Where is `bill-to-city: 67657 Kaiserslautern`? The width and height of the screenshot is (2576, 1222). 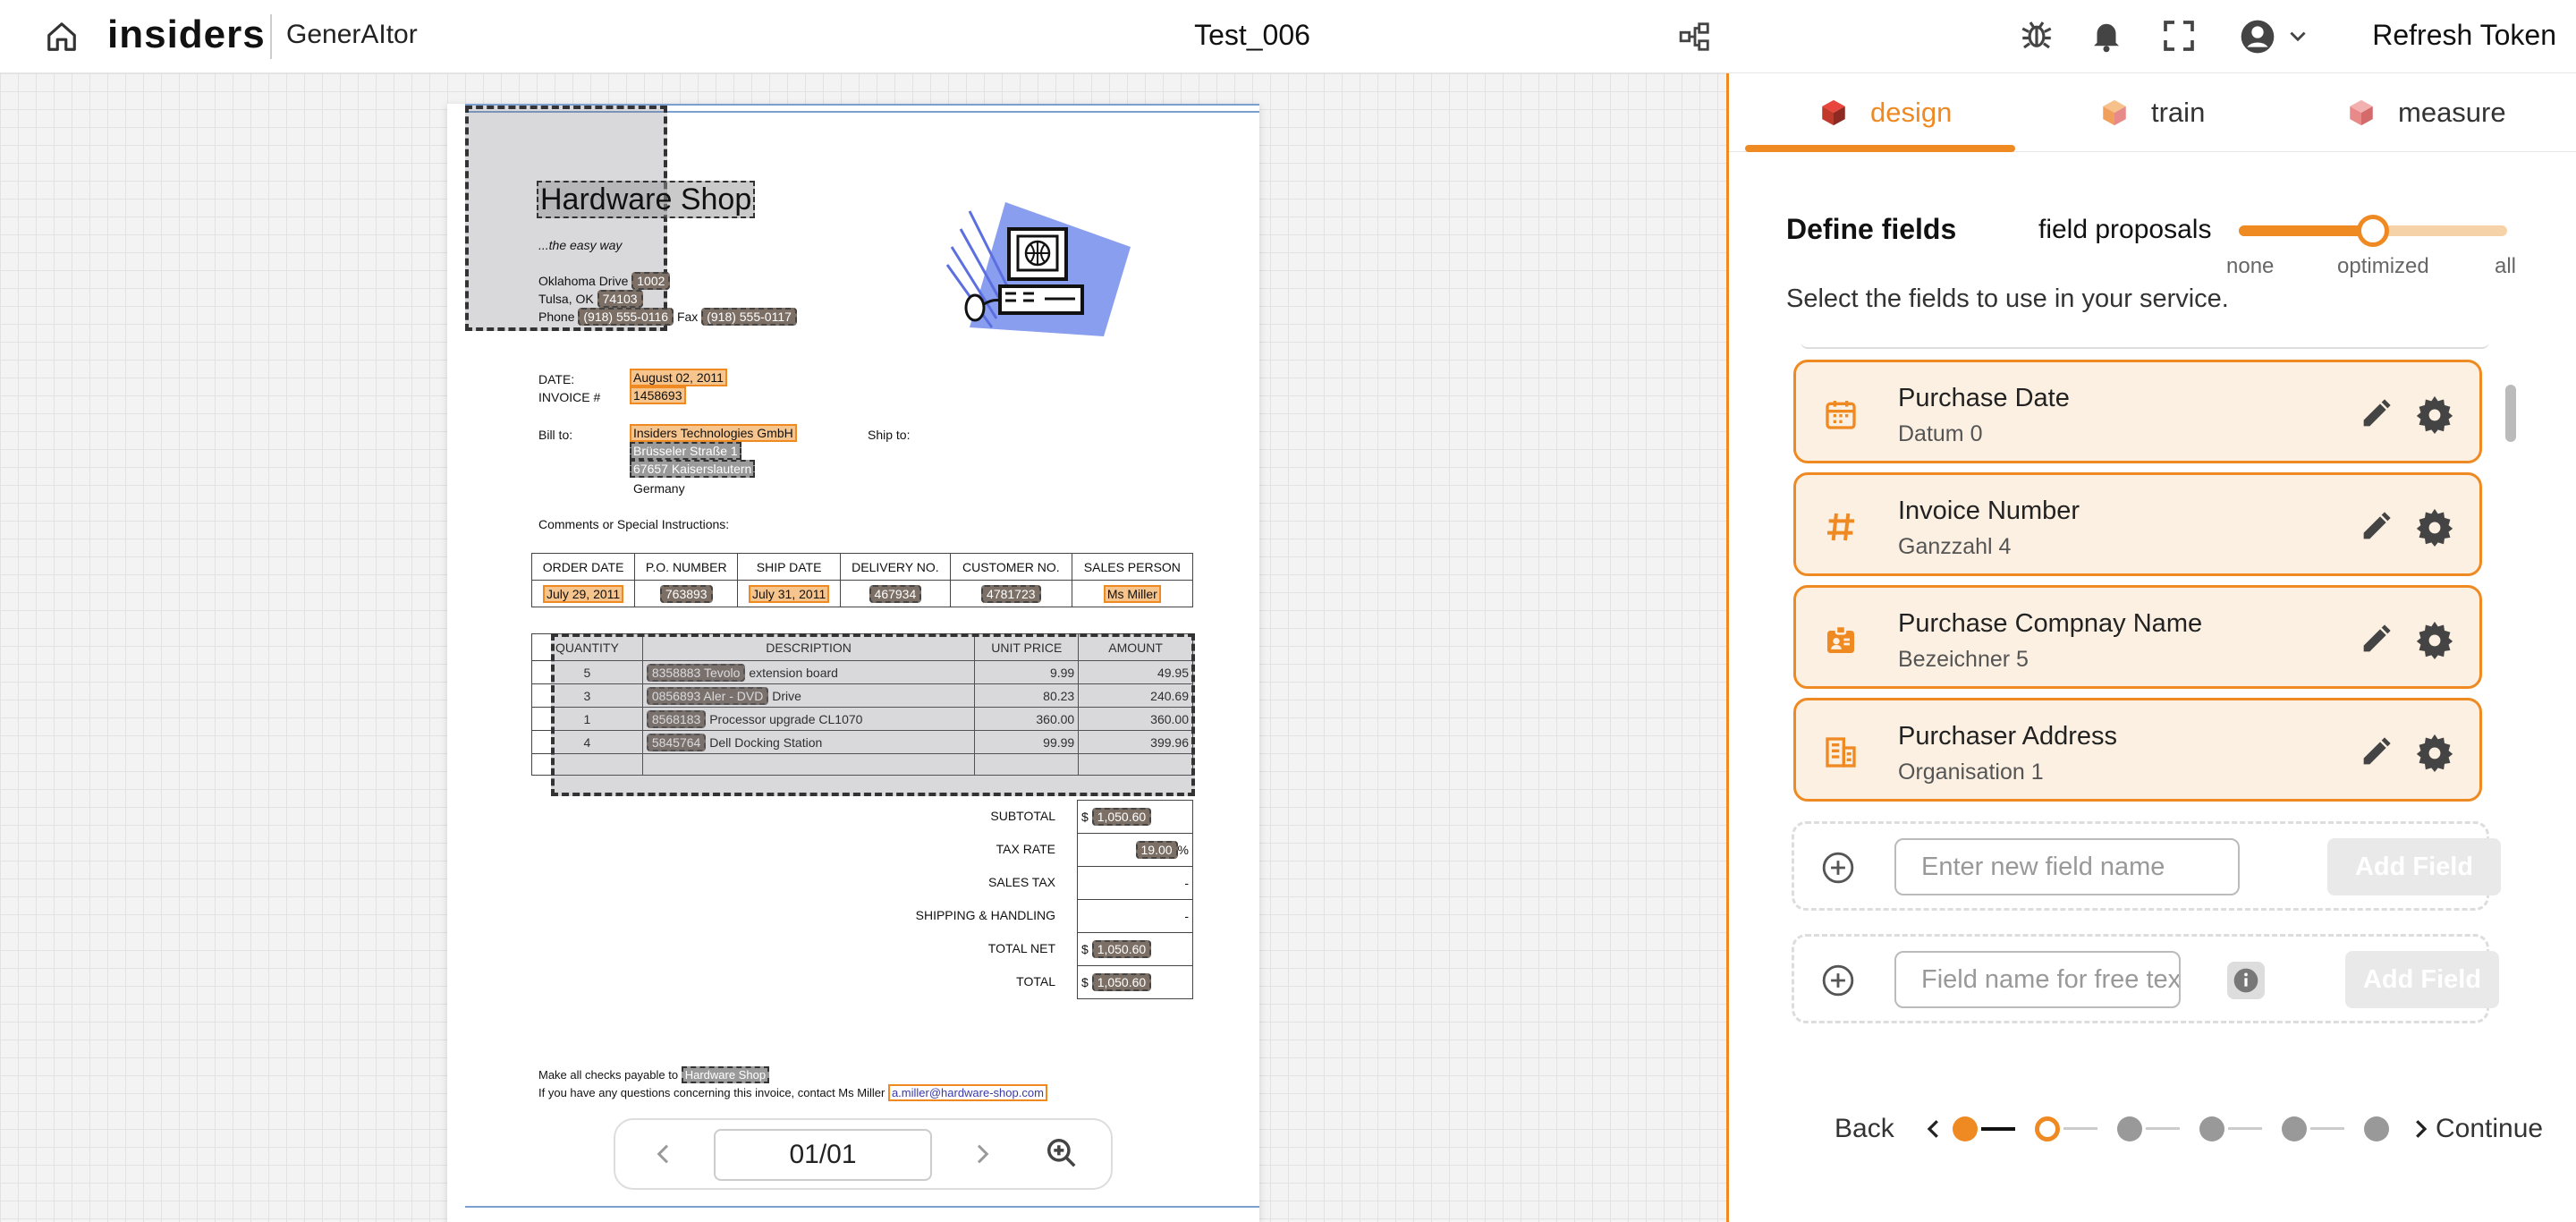 bill-to-city: 67657 Kaiserslautern is located at coordinates (693, 469).